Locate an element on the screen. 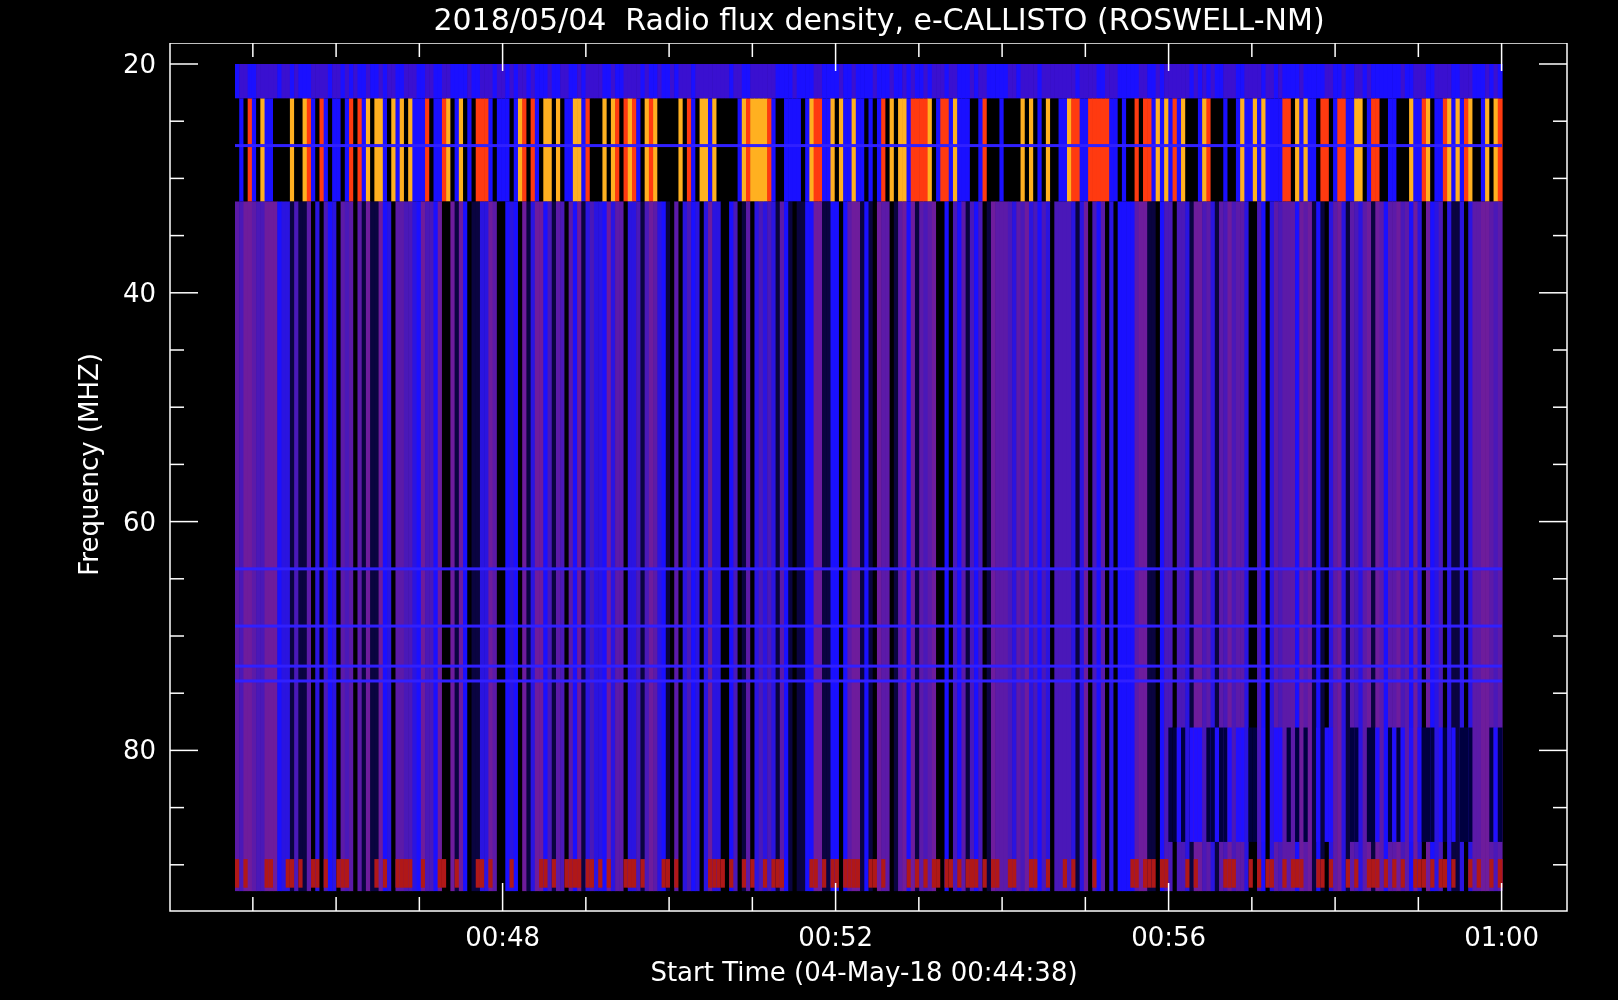  y-tick-label: 20 is located at coordinates (139, 64).